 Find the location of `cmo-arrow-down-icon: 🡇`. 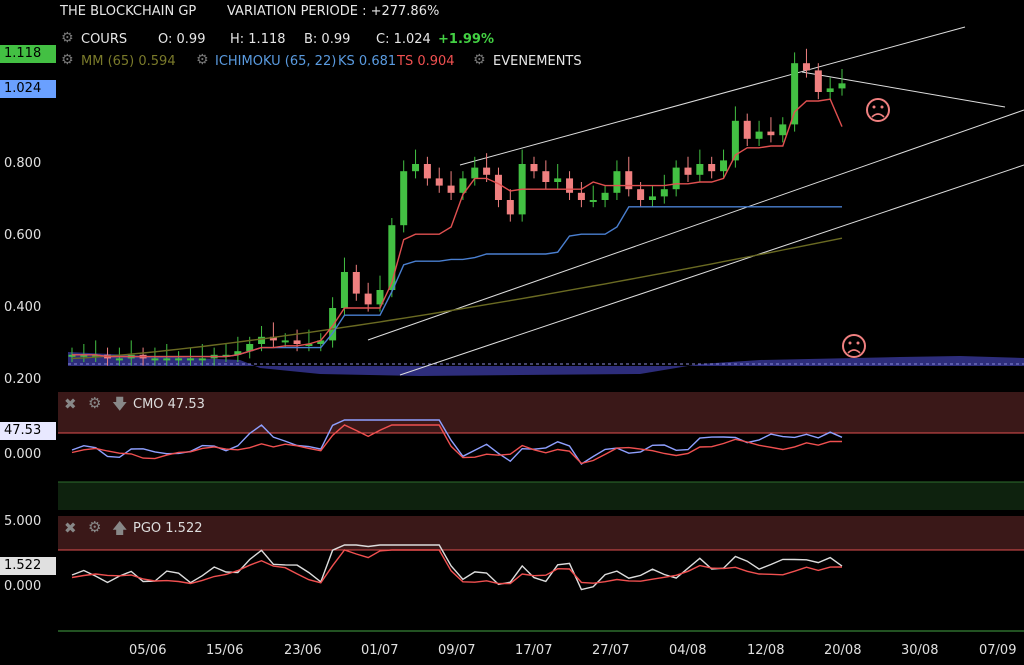

cmo-arrow-down-icon: 🡇 is located at coordinates (119, 406).